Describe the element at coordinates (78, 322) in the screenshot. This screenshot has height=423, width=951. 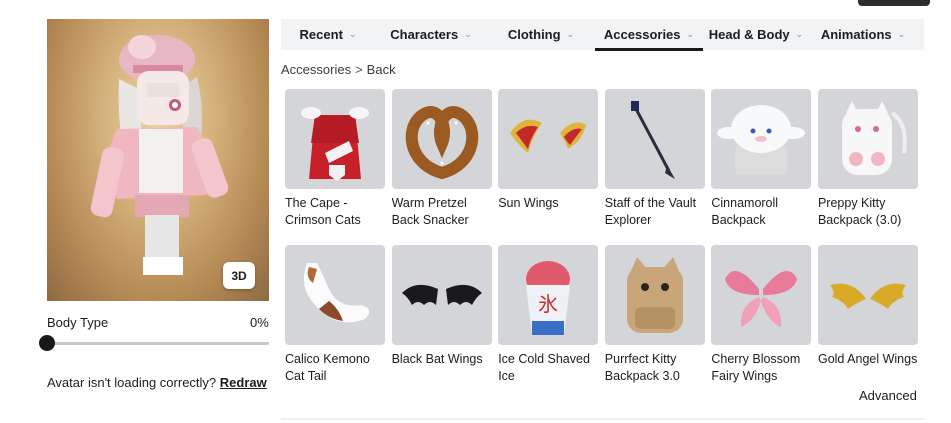
I see `body-type-label: Body Type` at that location.